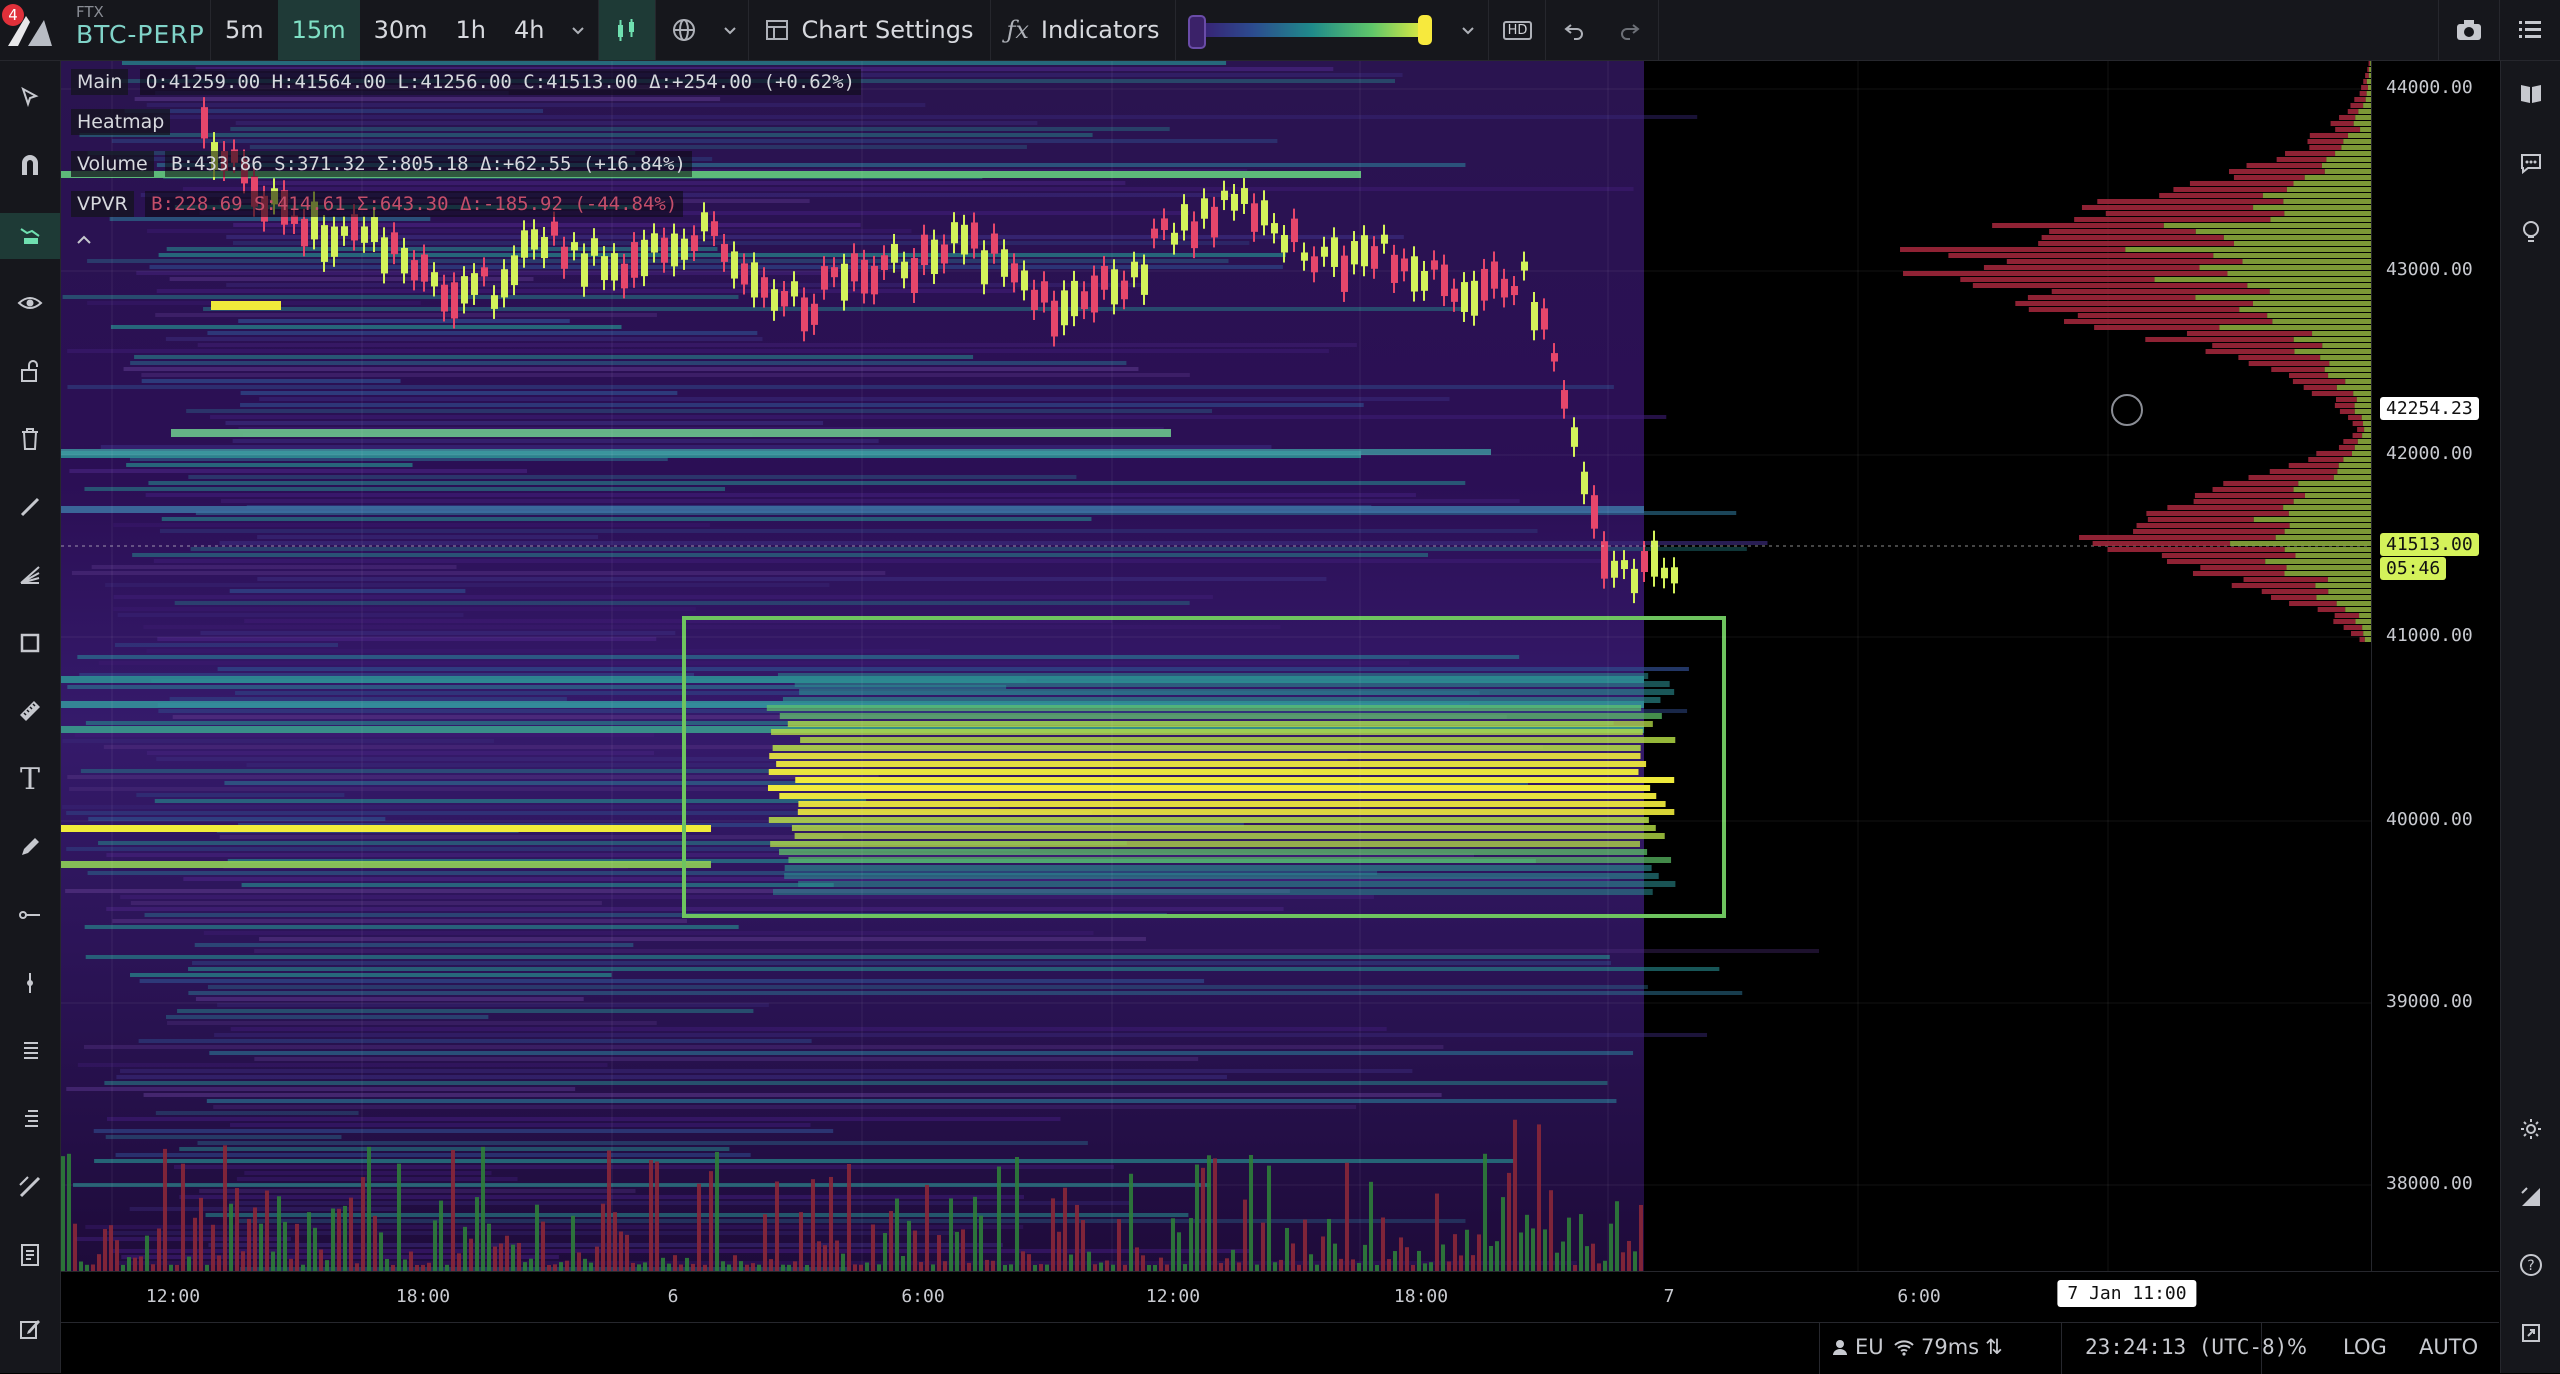  Describe the element at coordinates (2365, 1347) in the screenshot. I see `log-scale-toggle: LOG` at that location.